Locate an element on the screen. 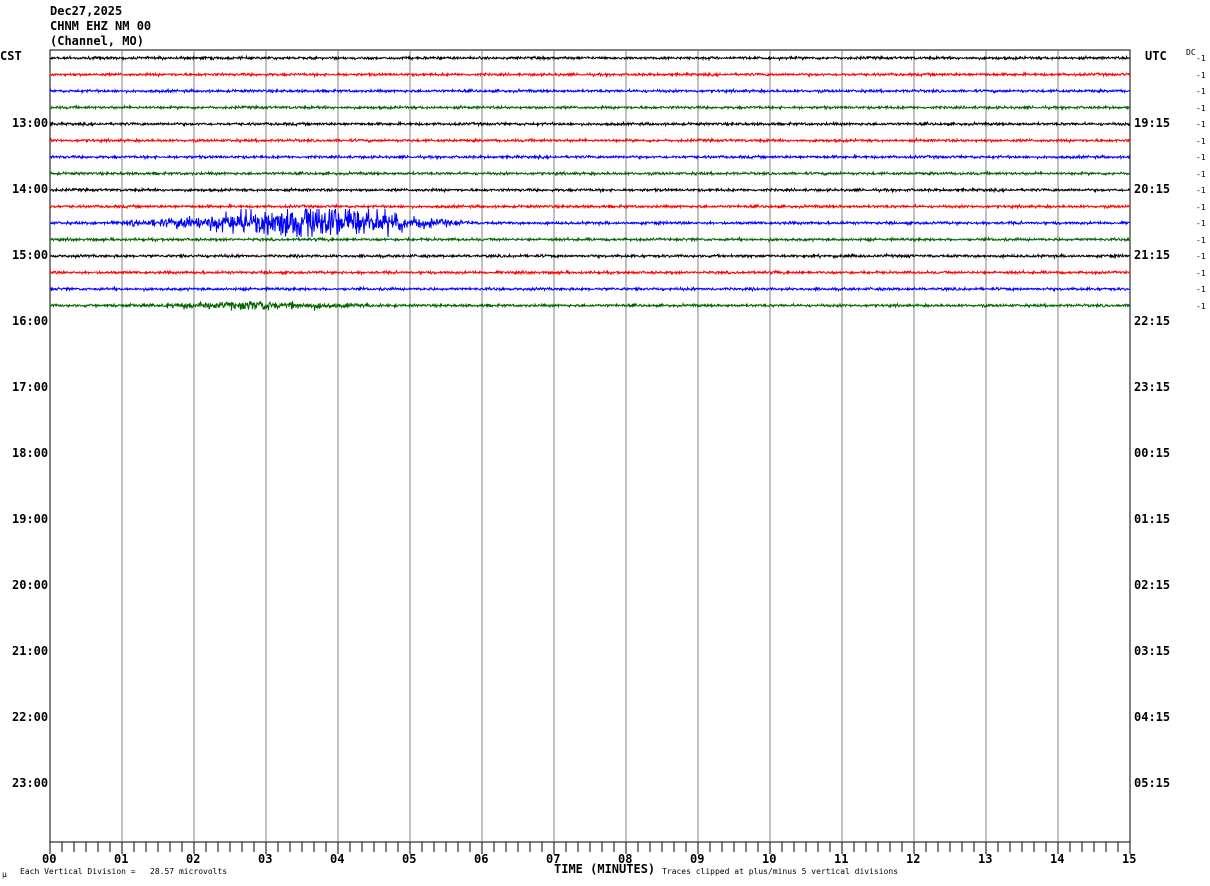  x-tick-label: 11 is located at coordinates (841, 859).